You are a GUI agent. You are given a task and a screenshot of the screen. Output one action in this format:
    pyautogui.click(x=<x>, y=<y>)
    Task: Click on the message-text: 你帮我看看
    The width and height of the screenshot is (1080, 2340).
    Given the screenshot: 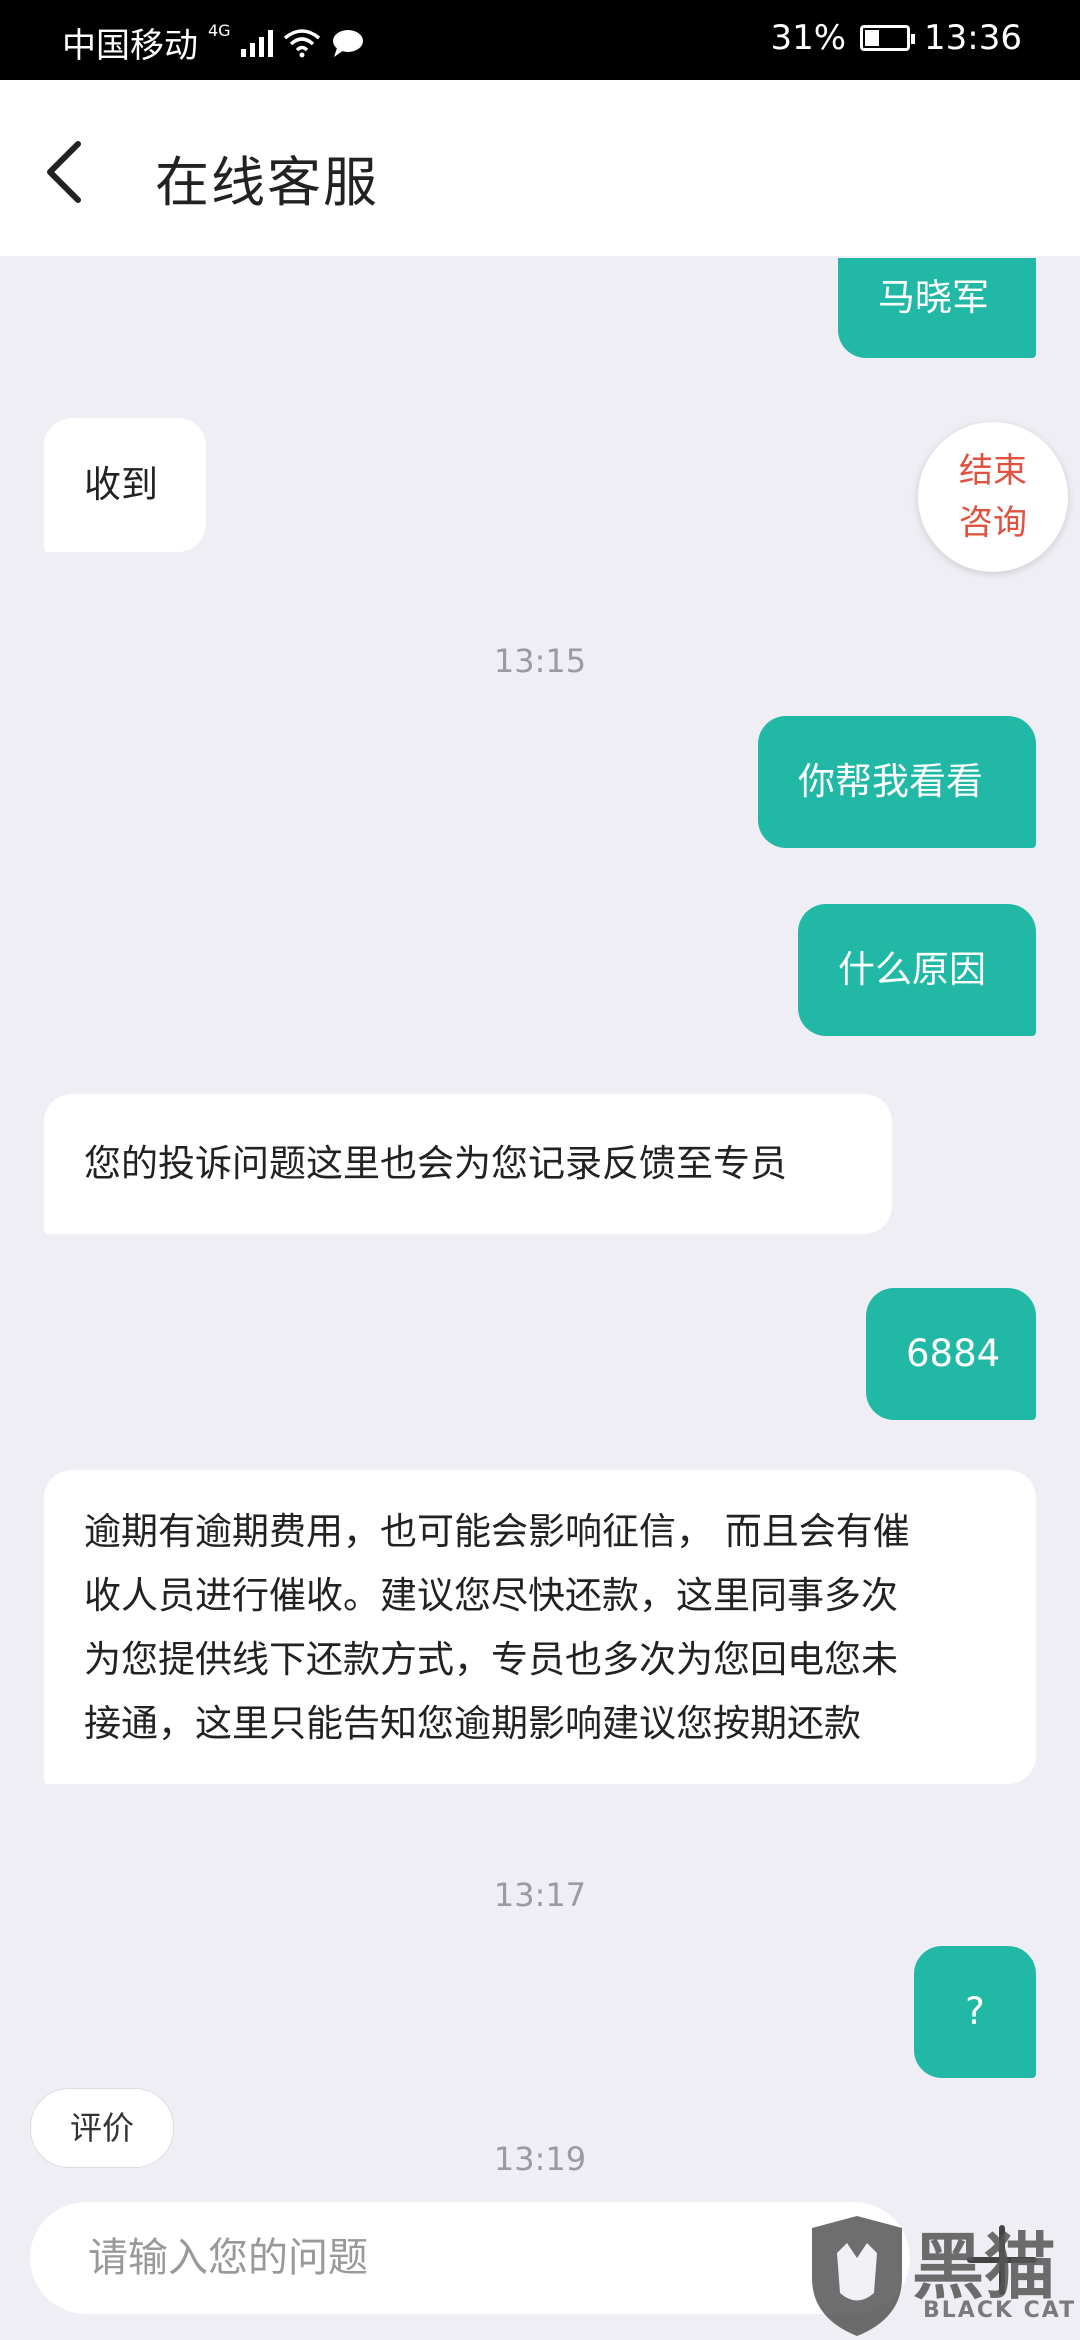 What is the action you would take?
    pyautogui.click(x=890, y=781)
    